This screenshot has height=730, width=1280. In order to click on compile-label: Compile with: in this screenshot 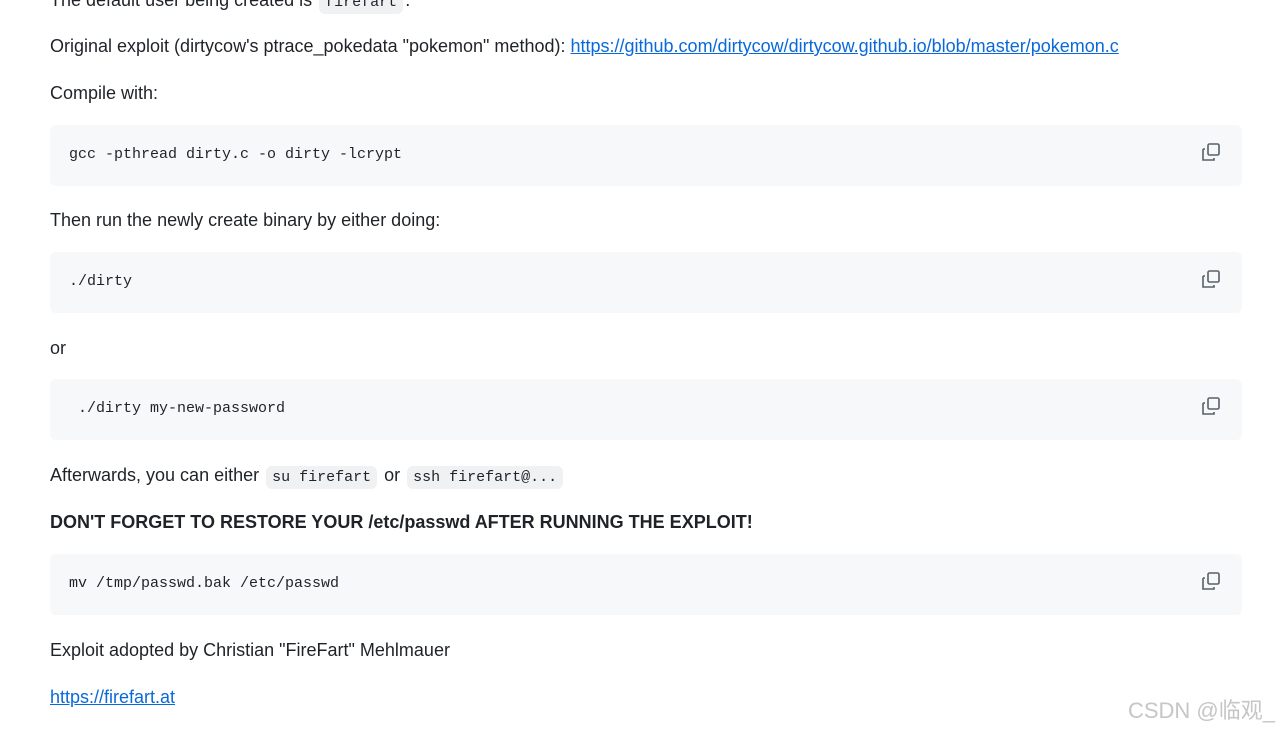, I will do `click(104, 93)`.